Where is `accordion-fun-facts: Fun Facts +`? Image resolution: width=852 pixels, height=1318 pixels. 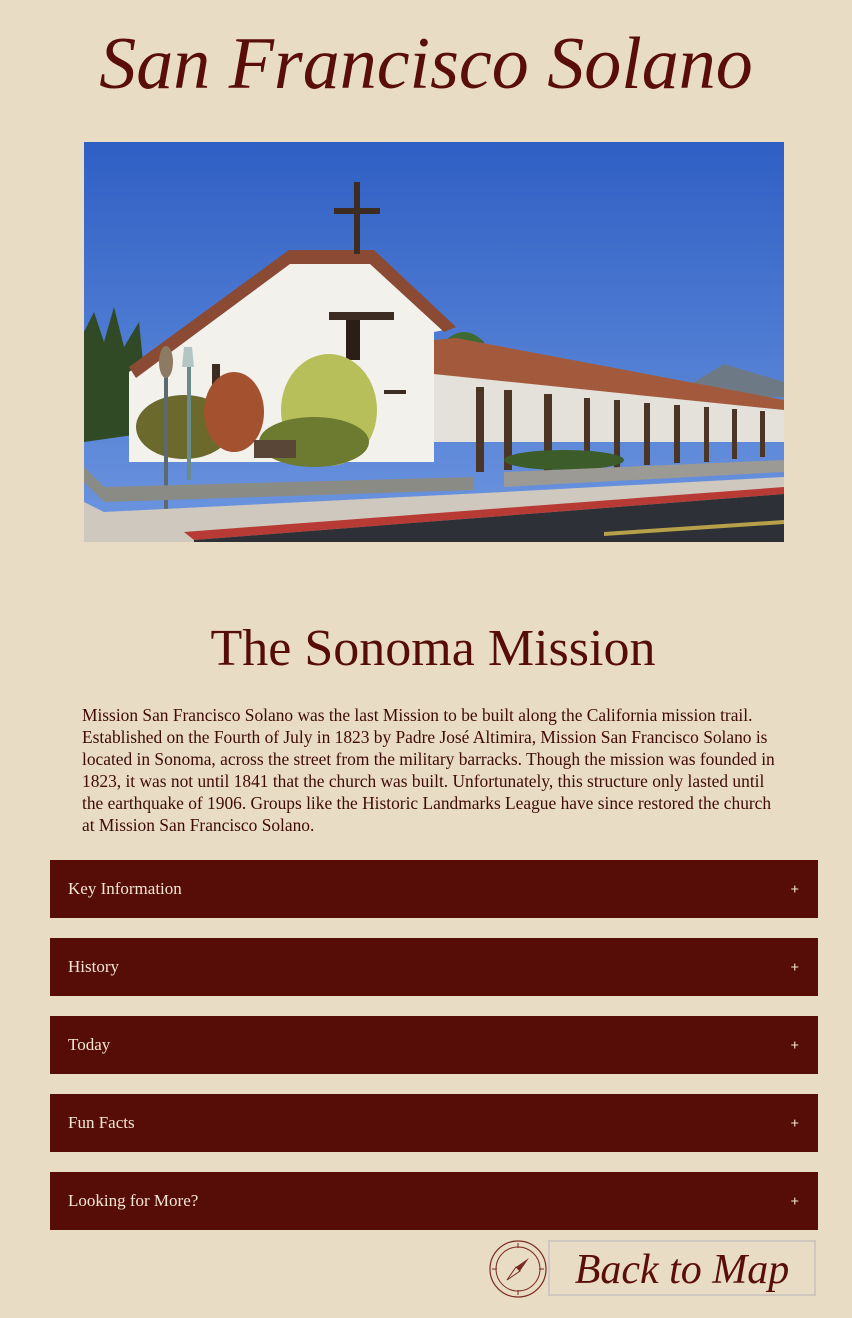
accordion-fun-facts: Fun Facts + is located at coordinates (434, 1123).